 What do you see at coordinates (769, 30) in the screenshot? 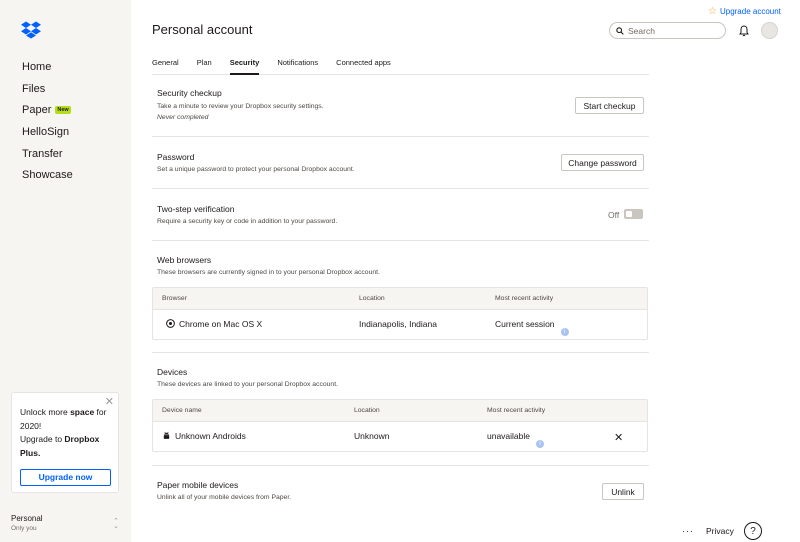
I see `avatar` at bounding box center [769, 30].